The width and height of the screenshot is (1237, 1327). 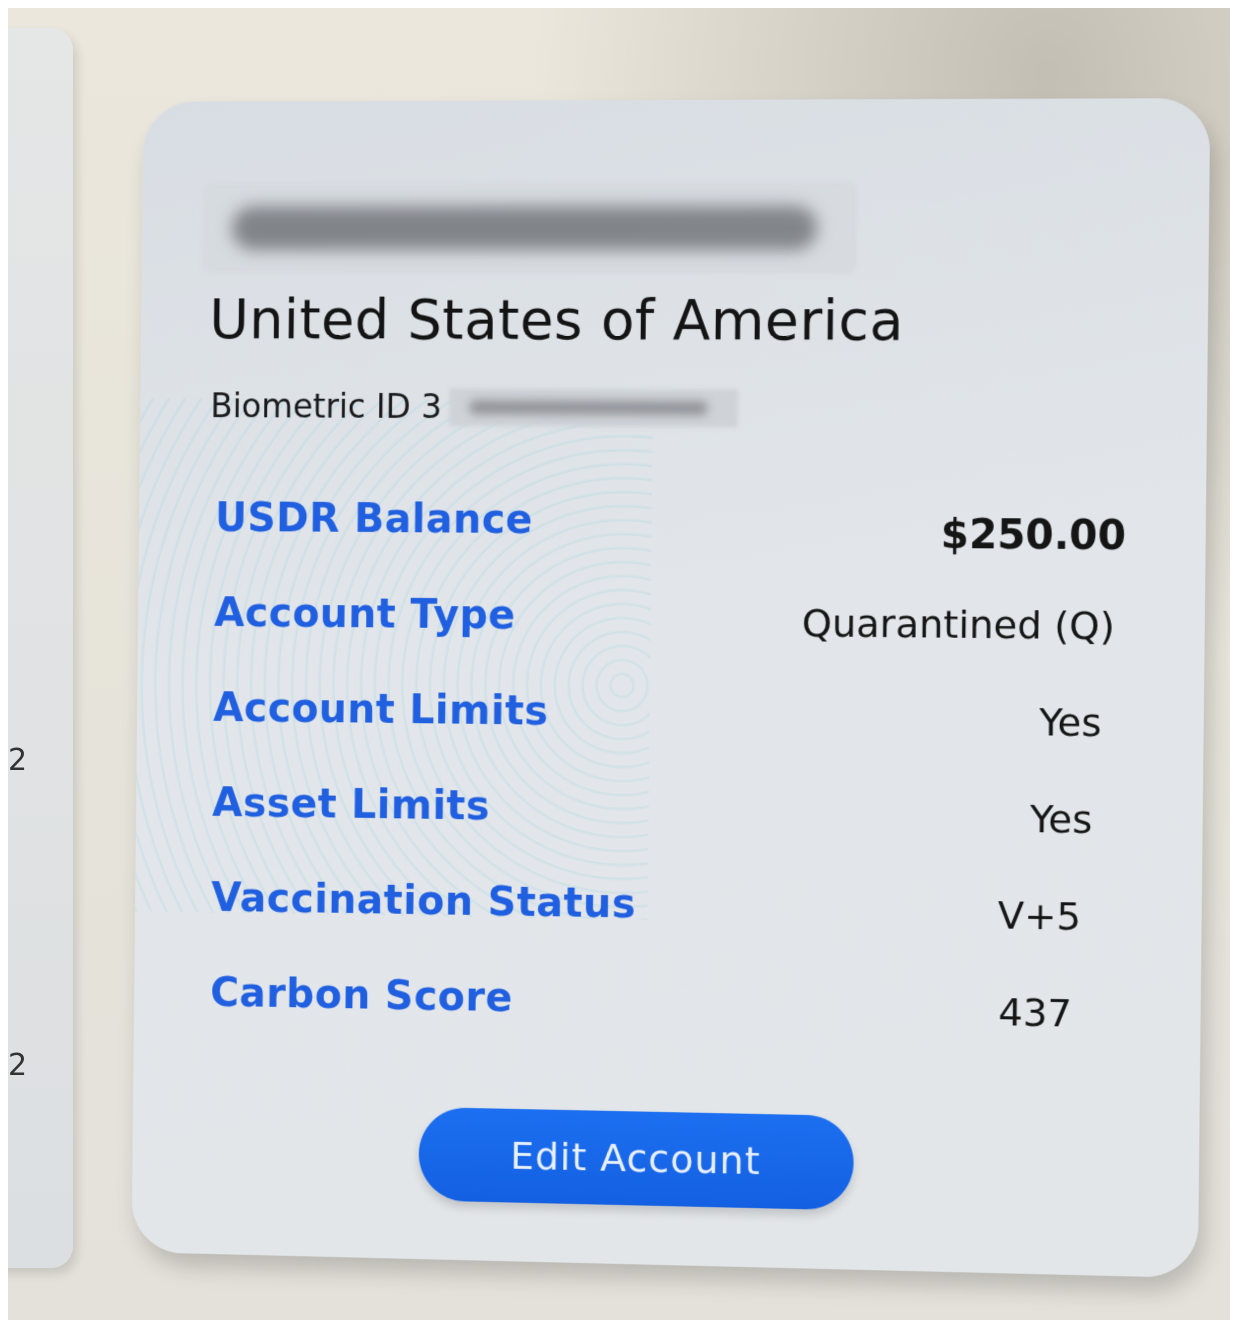 What do you see at coordinates (1035, 1012) in the screenshot?
I see `detail-value: 437` at bounding box center [1035, 1012].